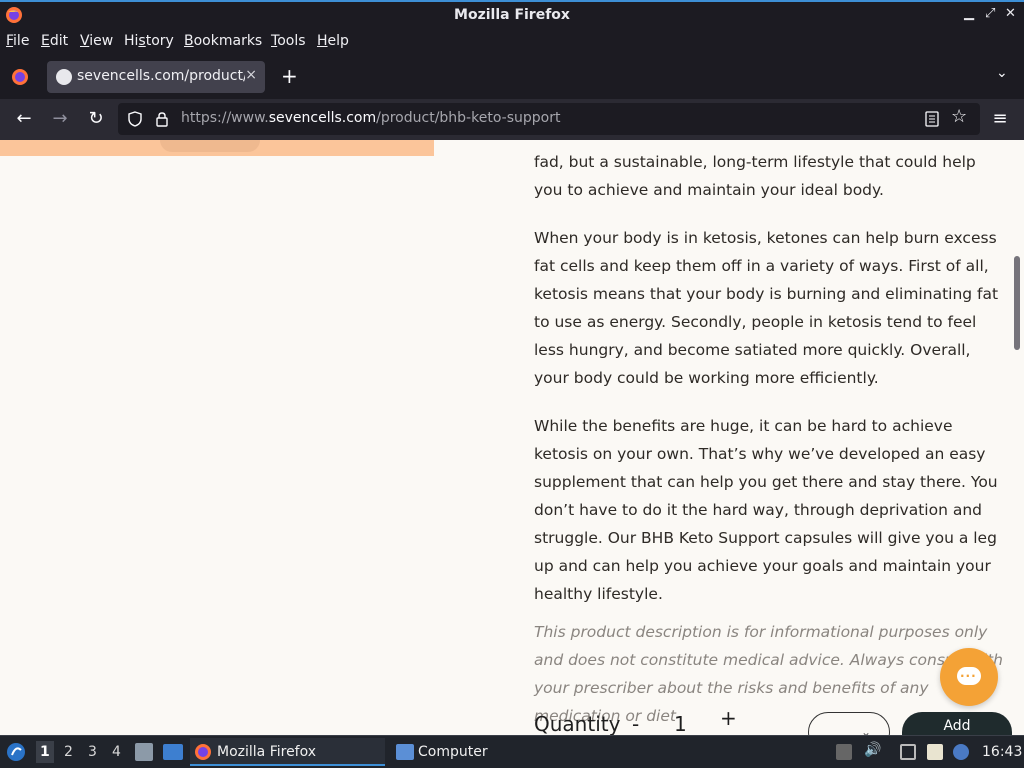  I want to click on window-titlebar: Mozilla Firefox ▁ ⤢ ✕, so click(512, 14).